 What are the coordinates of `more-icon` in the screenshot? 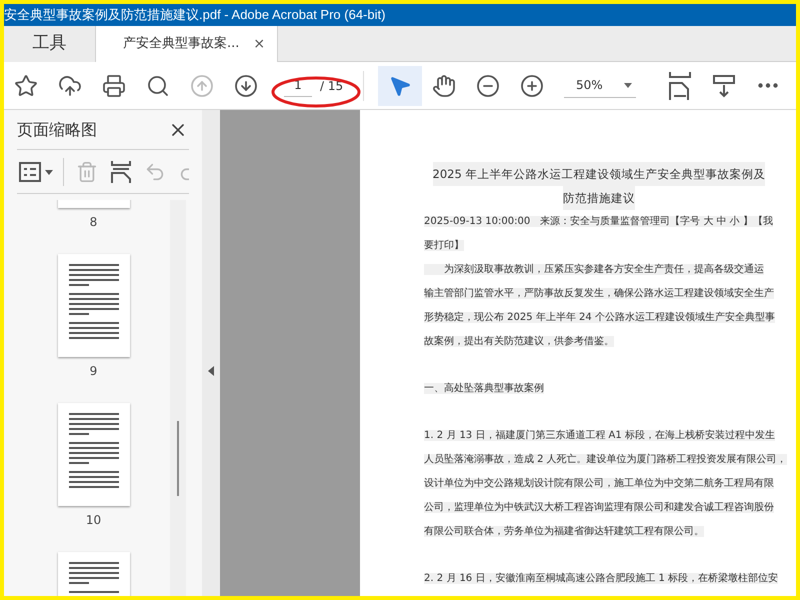 It's located at (768, 85).